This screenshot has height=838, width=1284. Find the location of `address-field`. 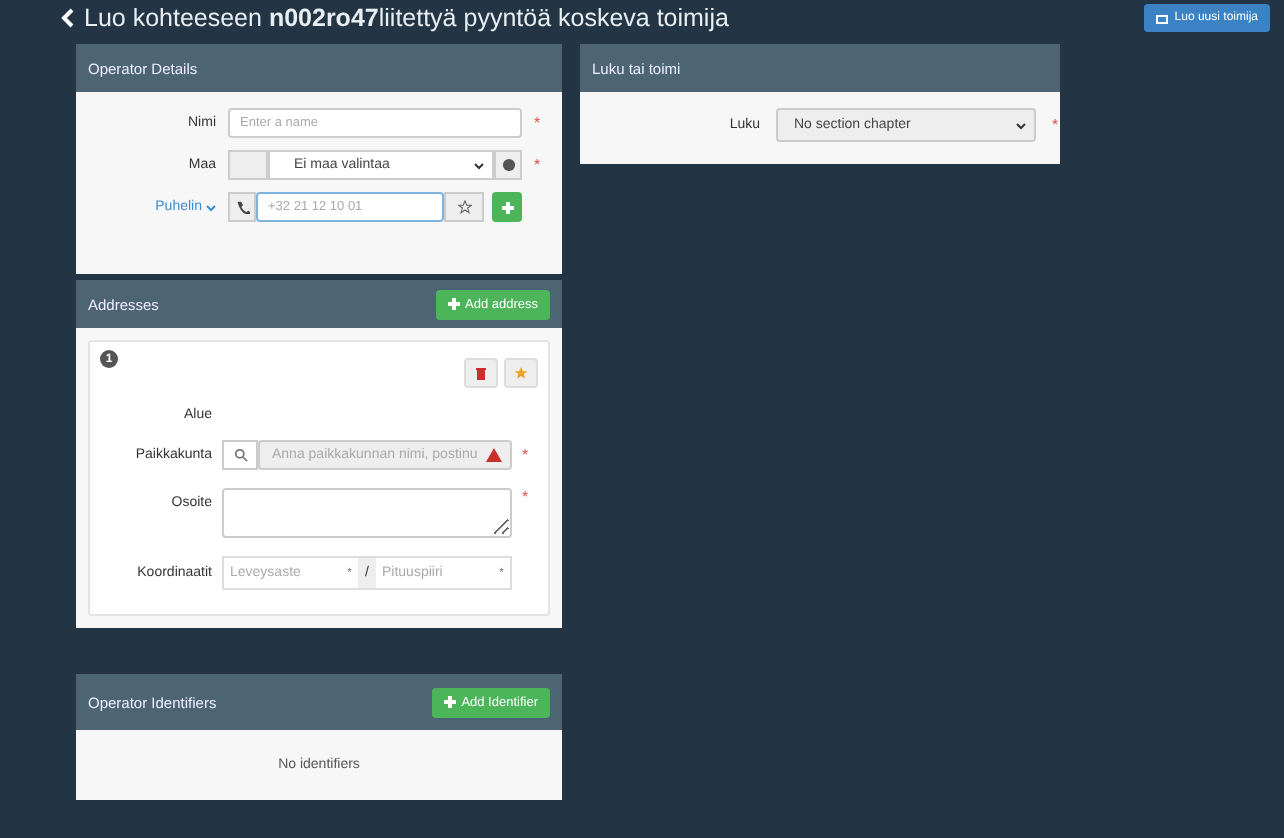

address-field is located at coordinates (367, 513).